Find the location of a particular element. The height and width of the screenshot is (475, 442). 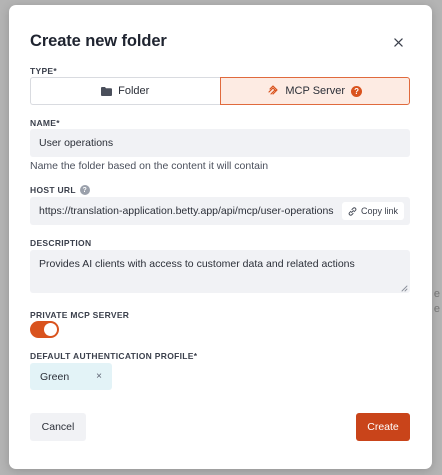

private-mcp-toggle is located at coordinates (44, 329).